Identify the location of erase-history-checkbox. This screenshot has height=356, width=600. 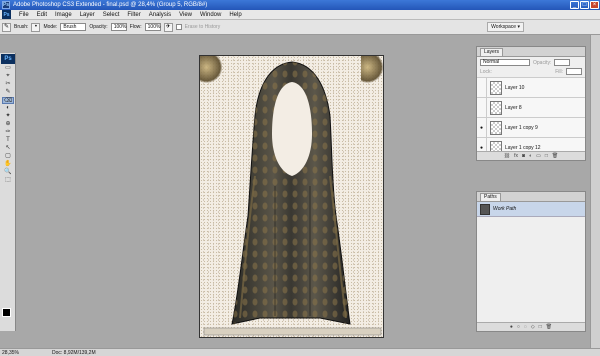
(178, 27).